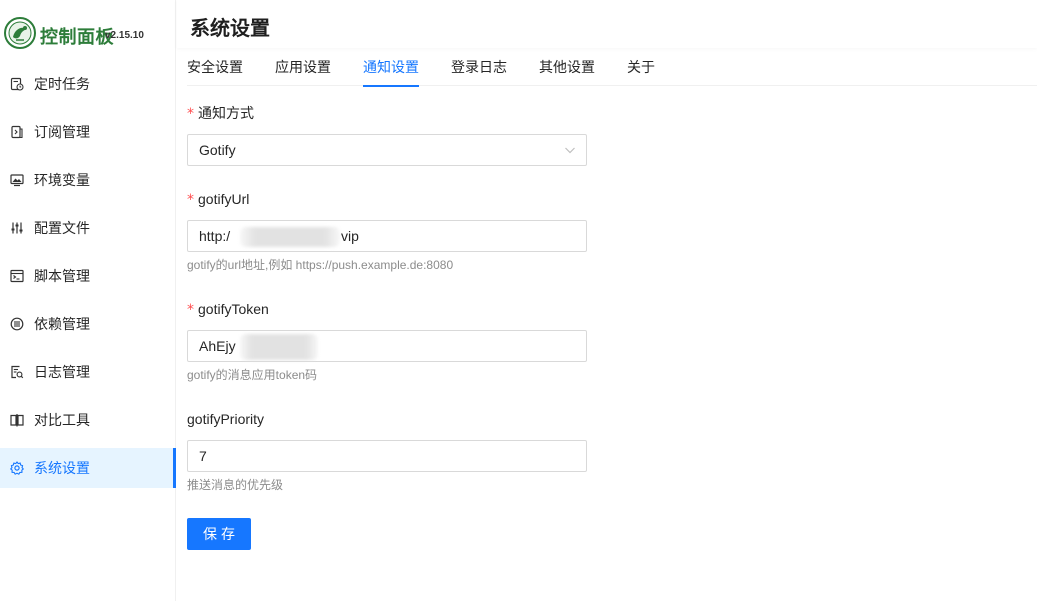  Describe the element at coordinates (235, 485) in the screenshot. I see `gotify-priority-help: 推送消息的优先级` at that location.